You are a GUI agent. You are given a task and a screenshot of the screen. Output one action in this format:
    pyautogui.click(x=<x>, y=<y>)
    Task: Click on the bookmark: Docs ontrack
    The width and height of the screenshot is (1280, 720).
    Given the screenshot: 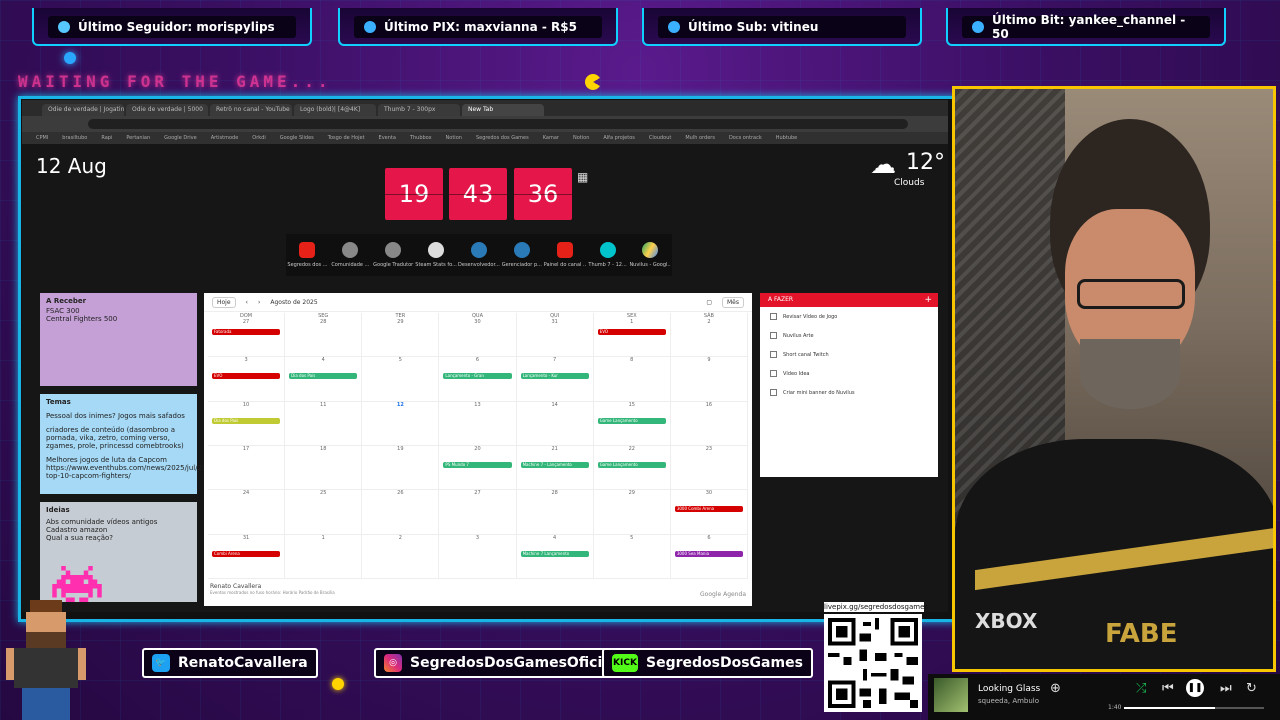 What is the action you would take?
    pyautogui.click(x=745, y=138)
    